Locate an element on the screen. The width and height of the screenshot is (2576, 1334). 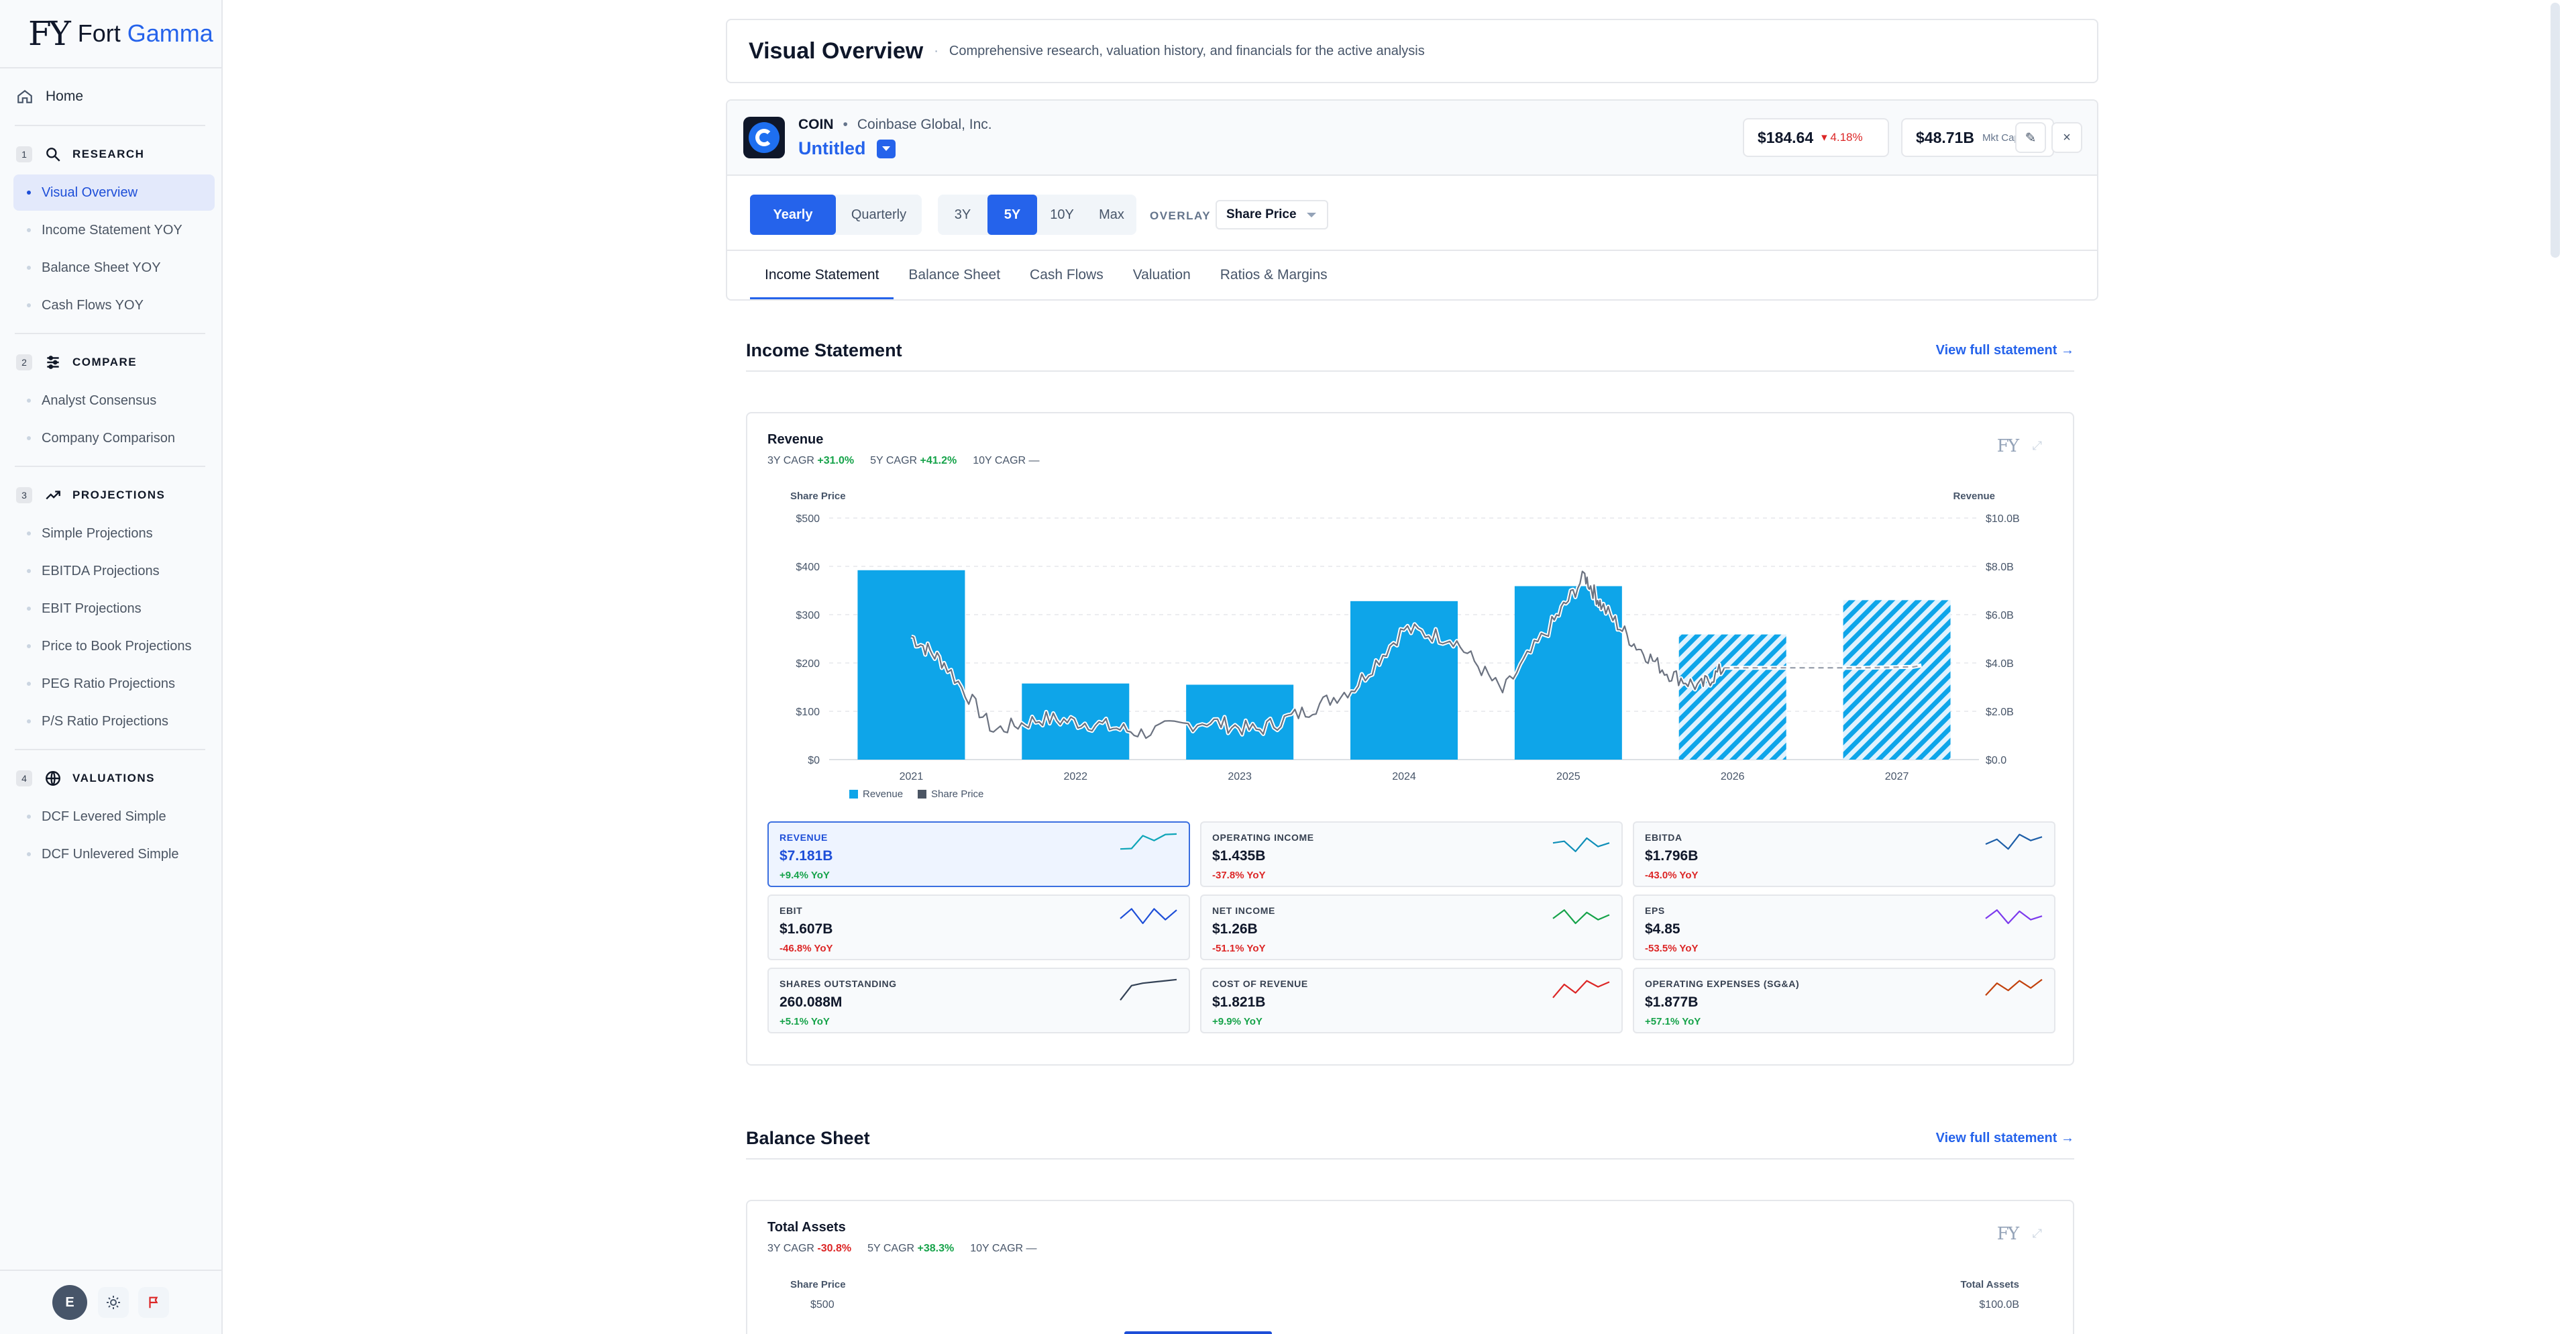
close-button: × is located at coordinates (2066, 137).